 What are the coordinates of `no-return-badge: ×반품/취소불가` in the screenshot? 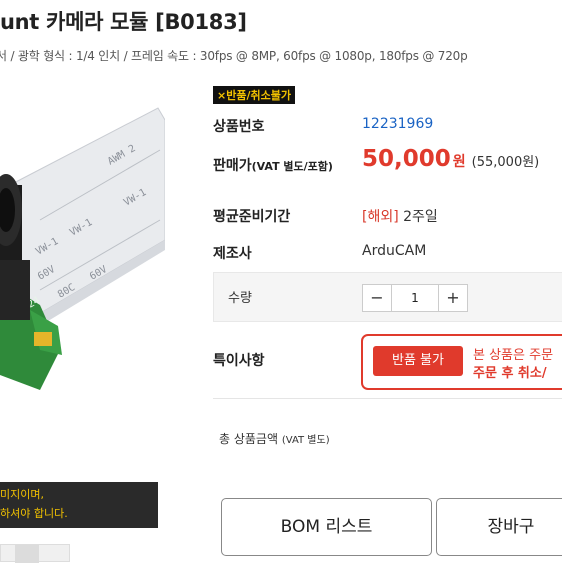 It's located at (254, 95).